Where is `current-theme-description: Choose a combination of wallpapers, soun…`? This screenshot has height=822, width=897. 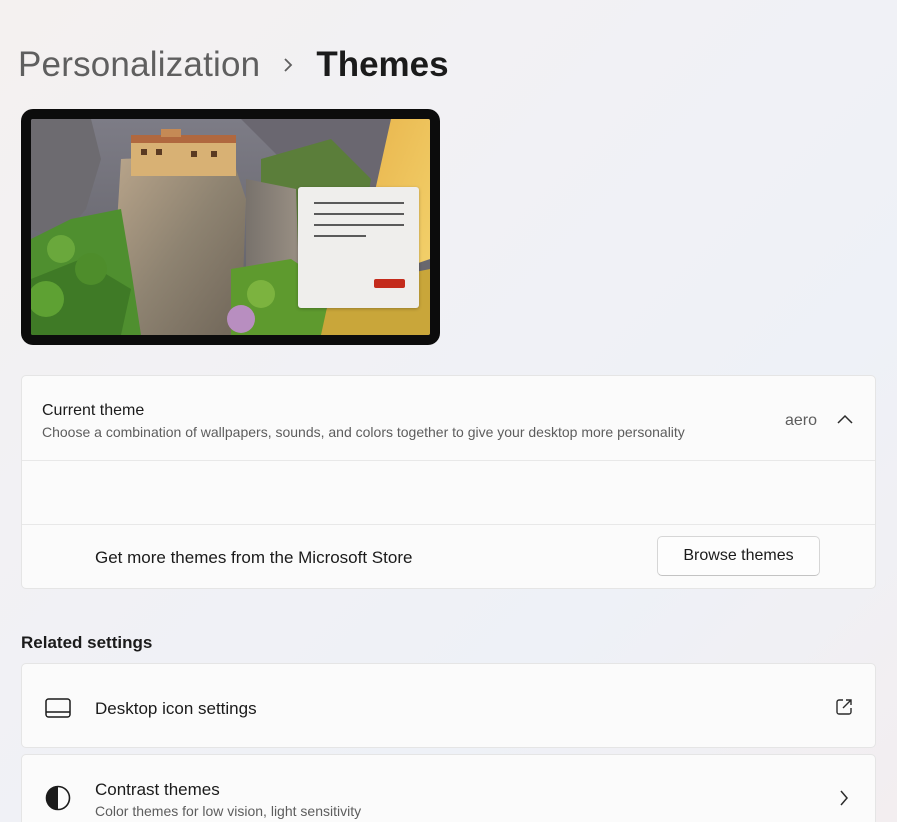
current-theme-description: Choose a combination of wallpapers, soun… is located at coordinates (363, 432).